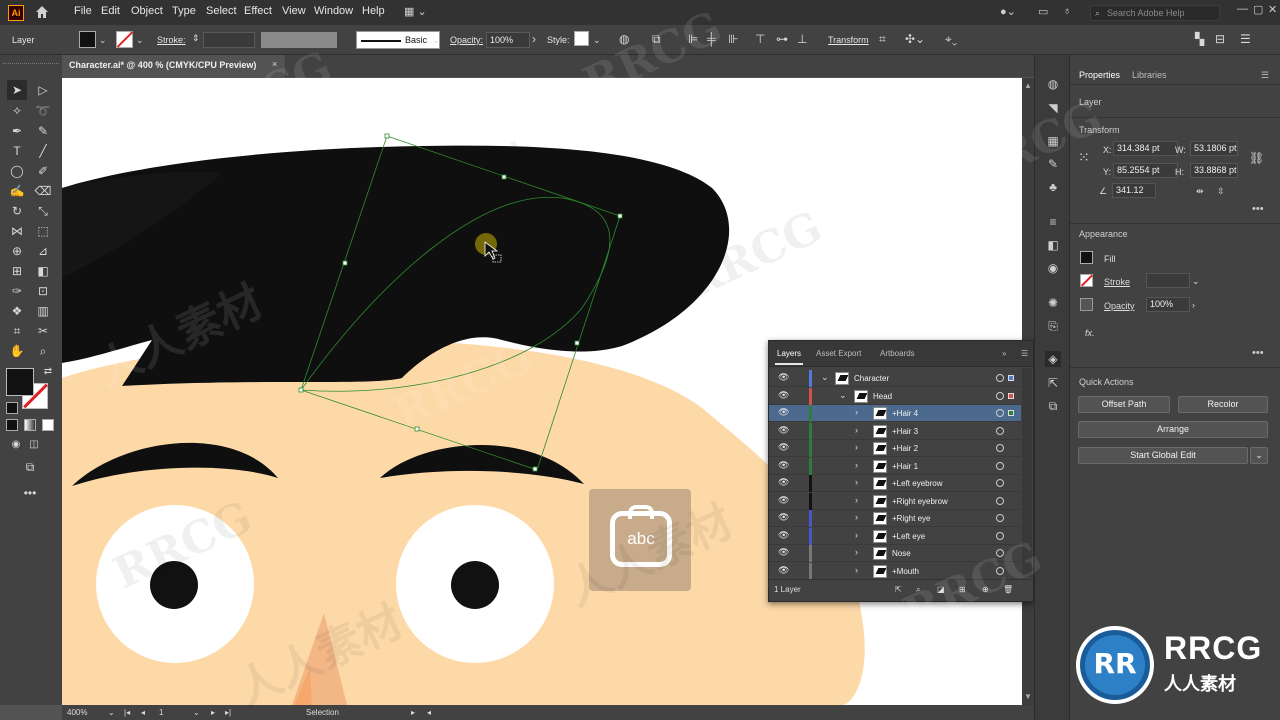 The image size is (1280, 720). I want to click on offset-path-button: Offset Path, so click(1124, 404).